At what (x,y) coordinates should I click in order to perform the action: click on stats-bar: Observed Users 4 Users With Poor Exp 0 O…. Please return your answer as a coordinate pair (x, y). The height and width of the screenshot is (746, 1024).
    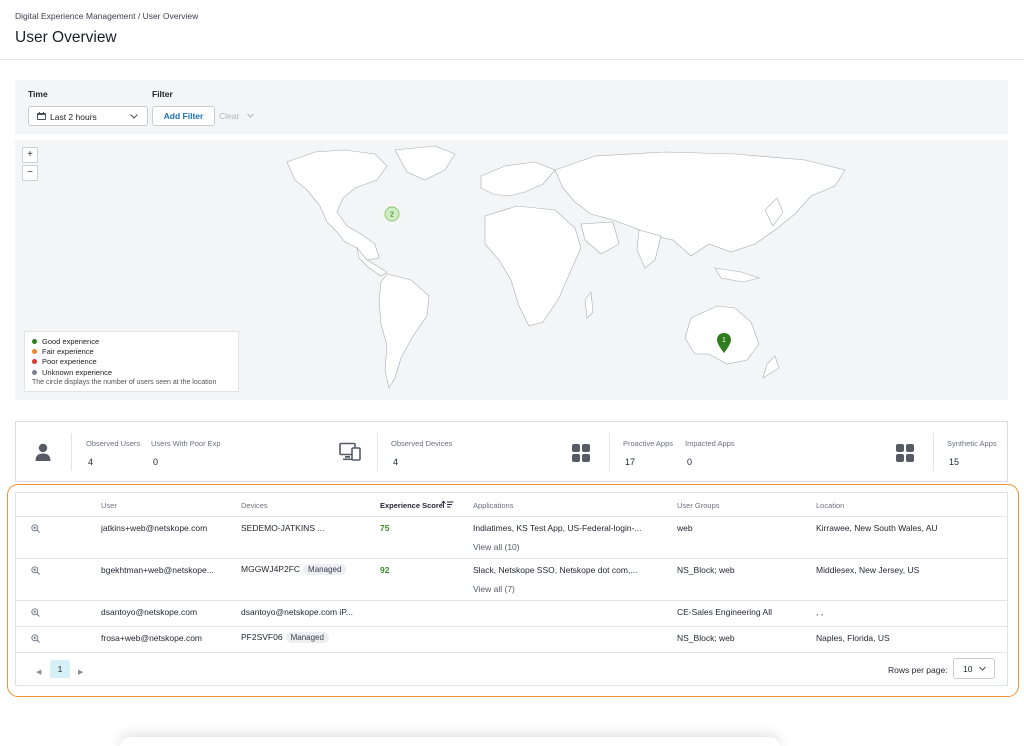
    Looking at the image, I should click on (511, 451).